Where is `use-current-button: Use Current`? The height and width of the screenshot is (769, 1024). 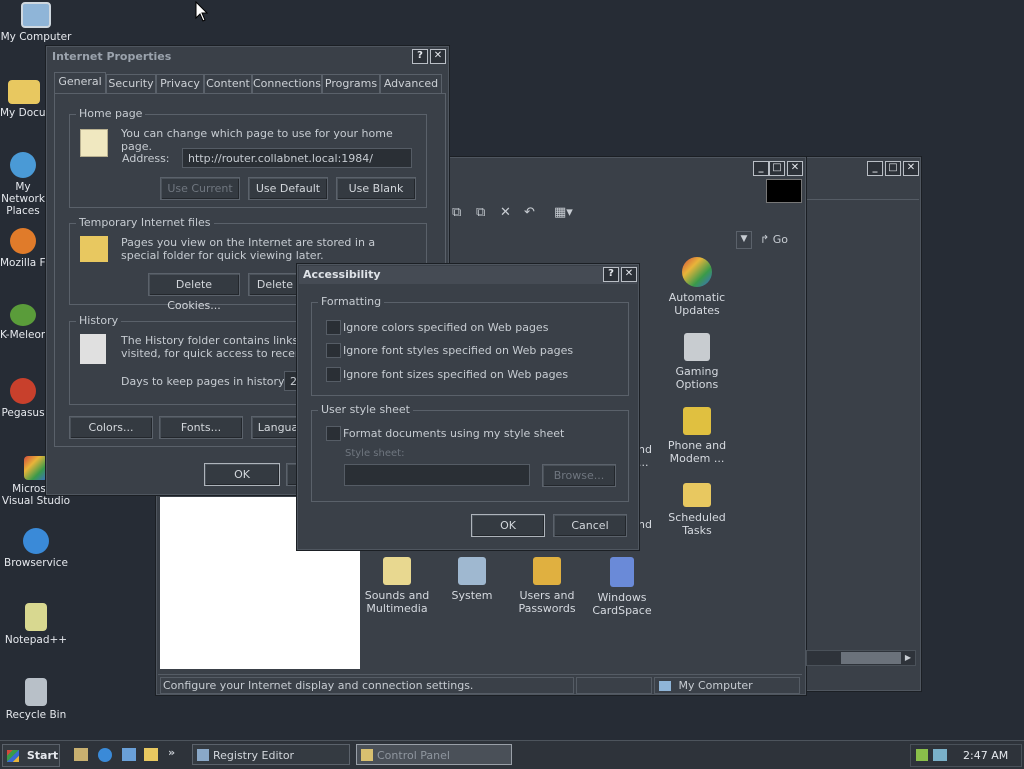 use-current-button: Use Current is located at coordinates (200, 188).